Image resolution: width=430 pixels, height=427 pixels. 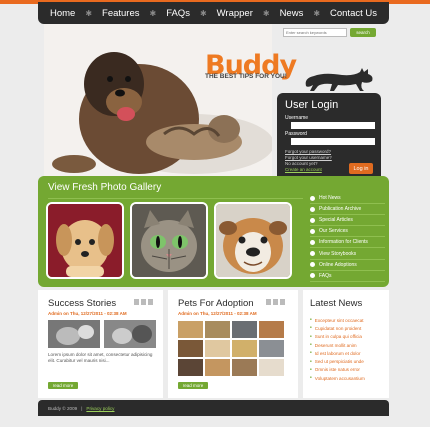 I want to click on gallery-photo-kitten, so click(x=169, y=240).